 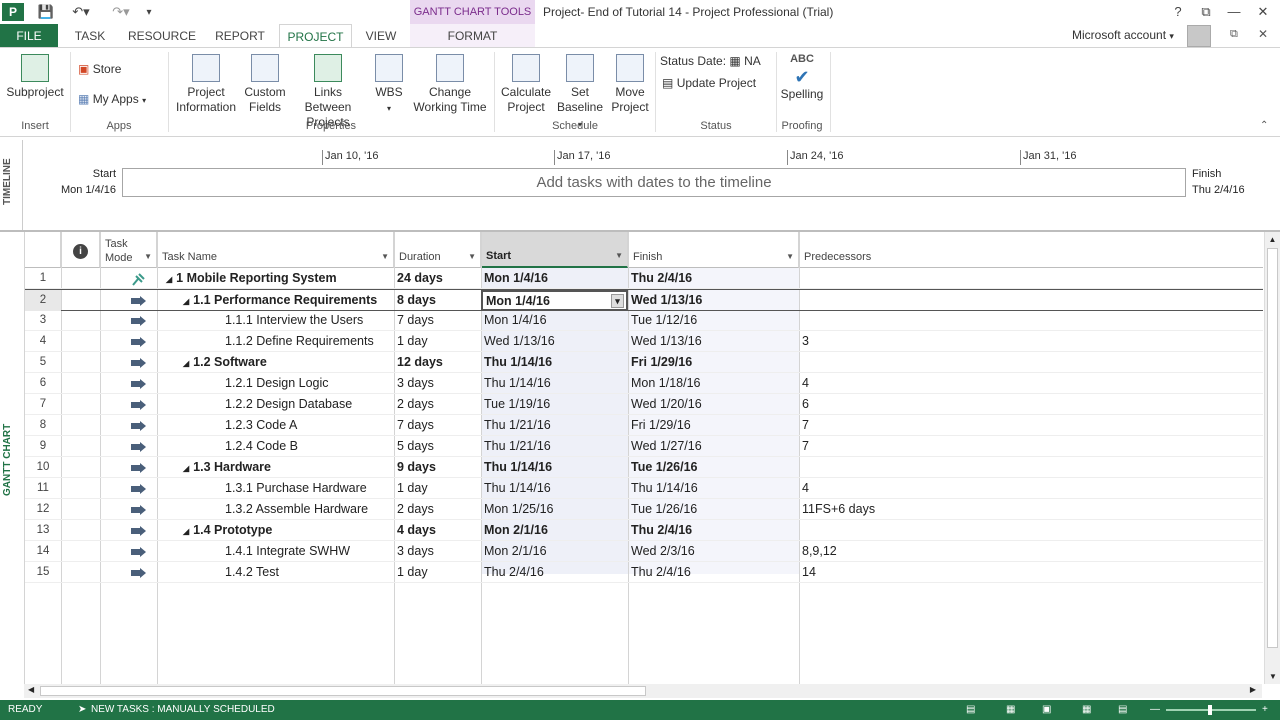 I want to click on duration-cell: 3 days, so click(x=437, y=383).